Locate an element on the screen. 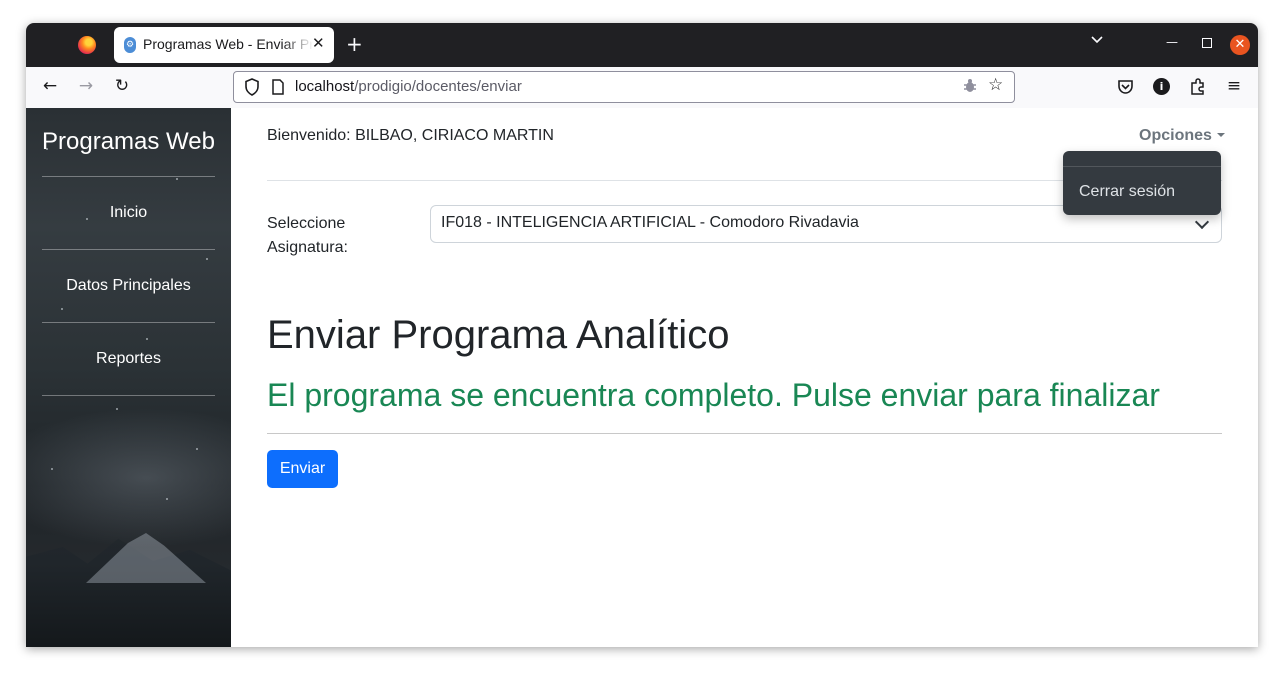 The image size is (1284, 676). url-host: localhost is located at coordinates (325, 86).